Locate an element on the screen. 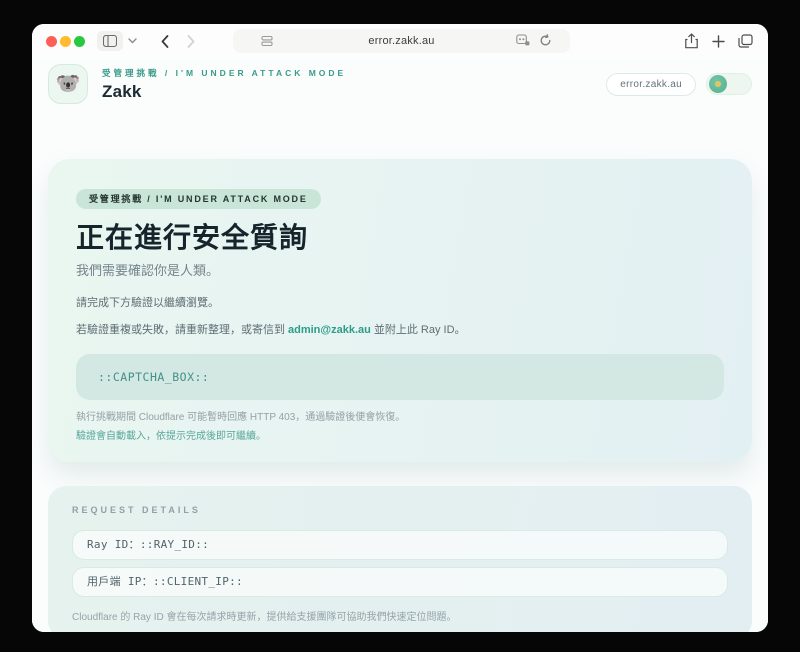 Image resolution: width=800 pixels, height=652 pixels. header-right-group: error.zakk.au is located at coordinates (679, 84).